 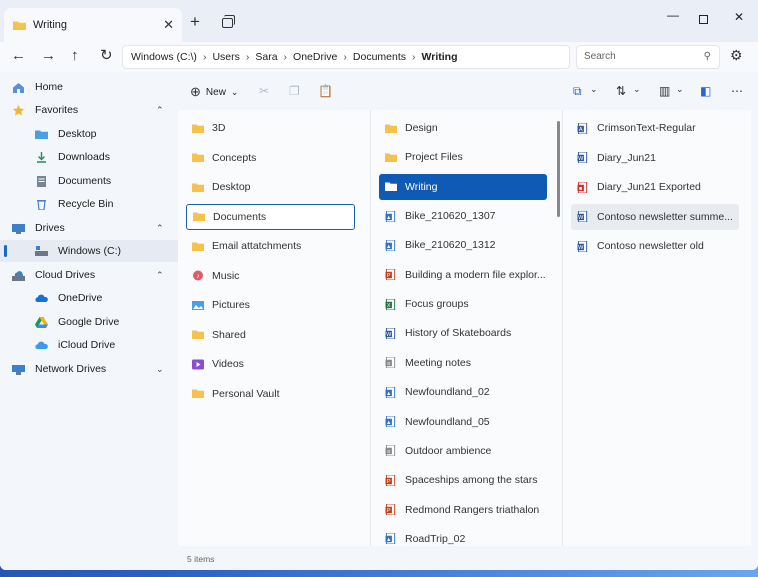 I want to click on breadcrumb-sara: Sara, so click(x=266, y=57).